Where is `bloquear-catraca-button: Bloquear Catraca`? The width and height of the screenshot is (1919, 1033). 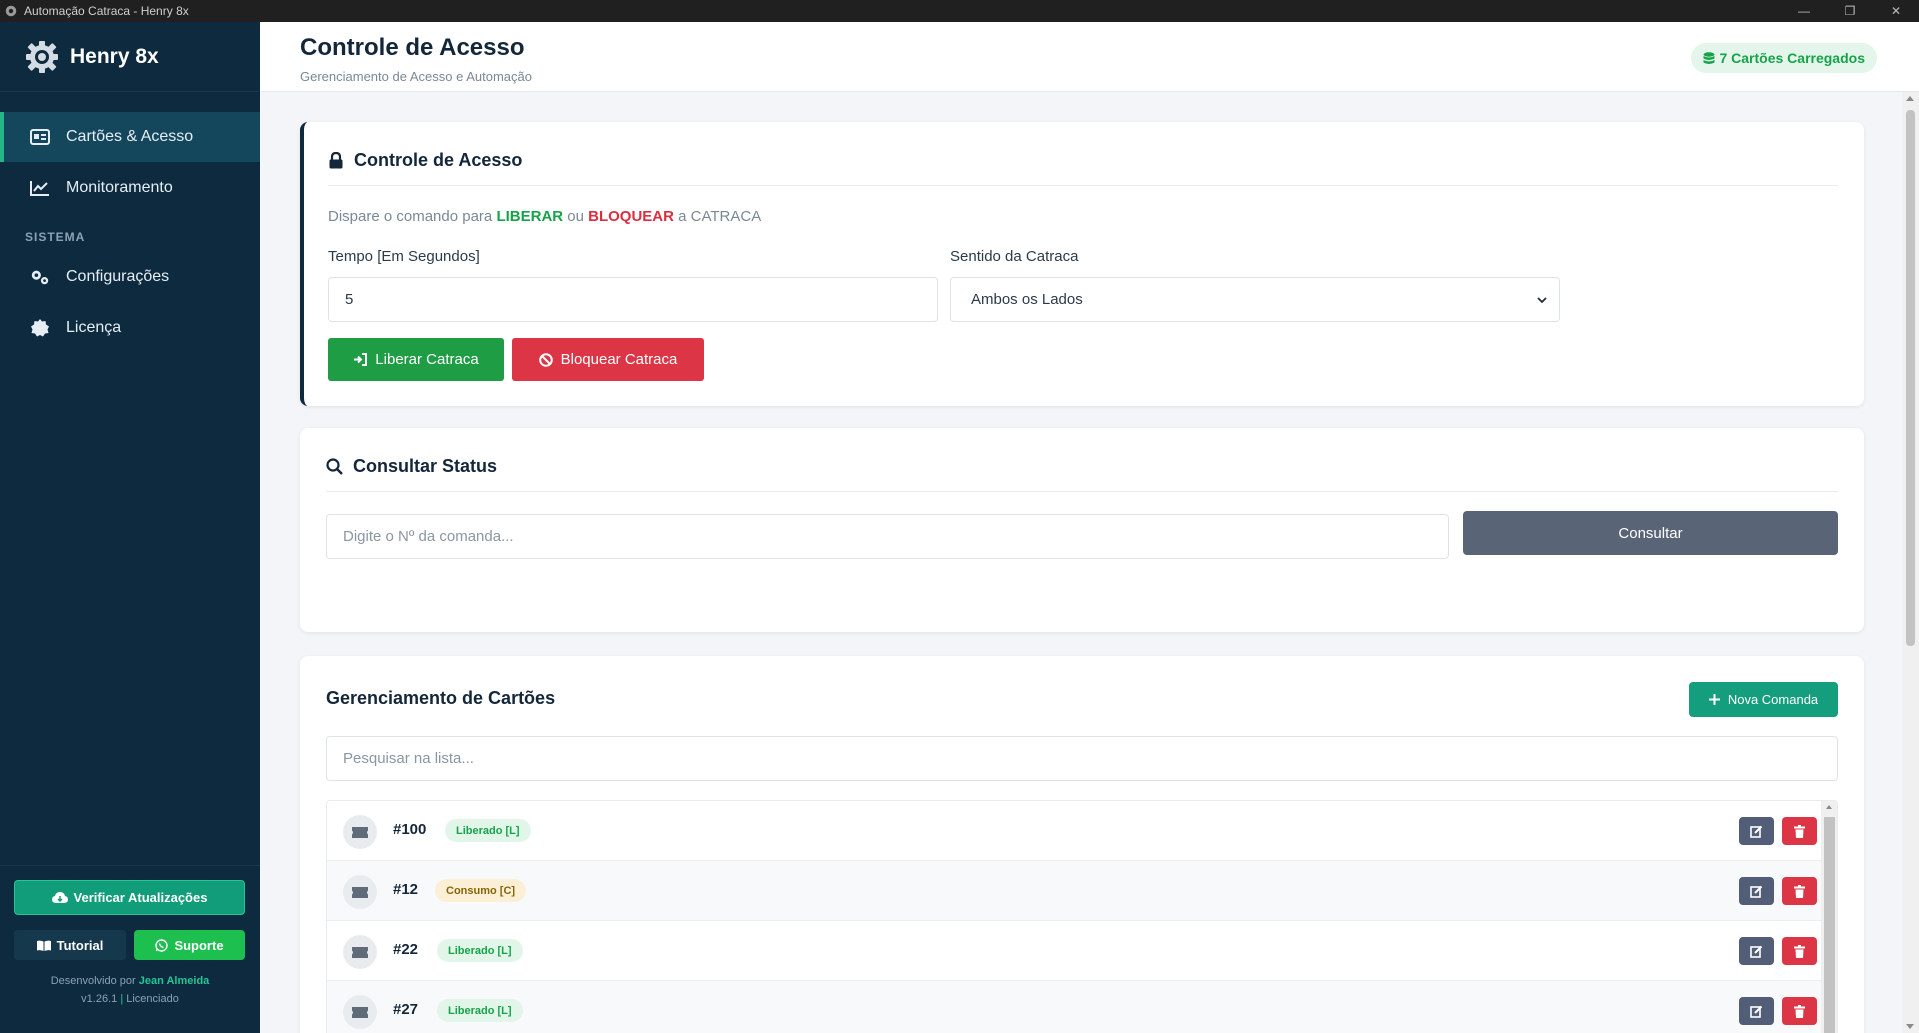
bloquear-catraca-button: Bloquear Catraca is located at coordinates (608, 359).